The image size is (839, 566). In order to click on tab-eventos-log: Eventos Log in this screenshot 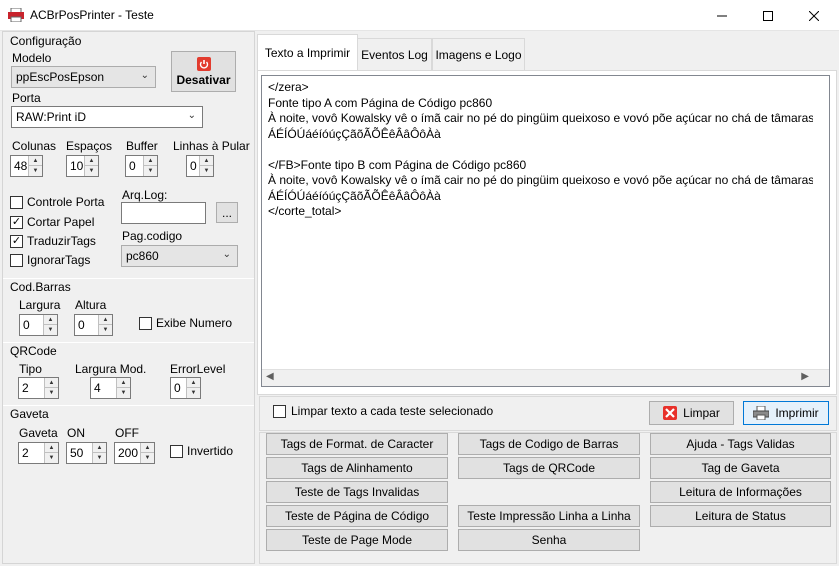, I will do `click(394, 54)`.